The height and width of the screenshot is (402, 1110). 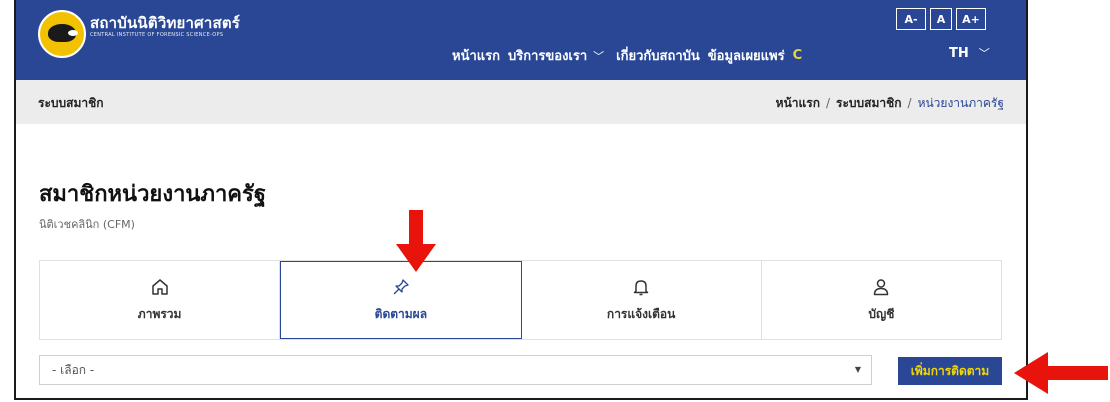 I want to click on tab-follow-up: ติดตามผล, so click(x=401, y=300).